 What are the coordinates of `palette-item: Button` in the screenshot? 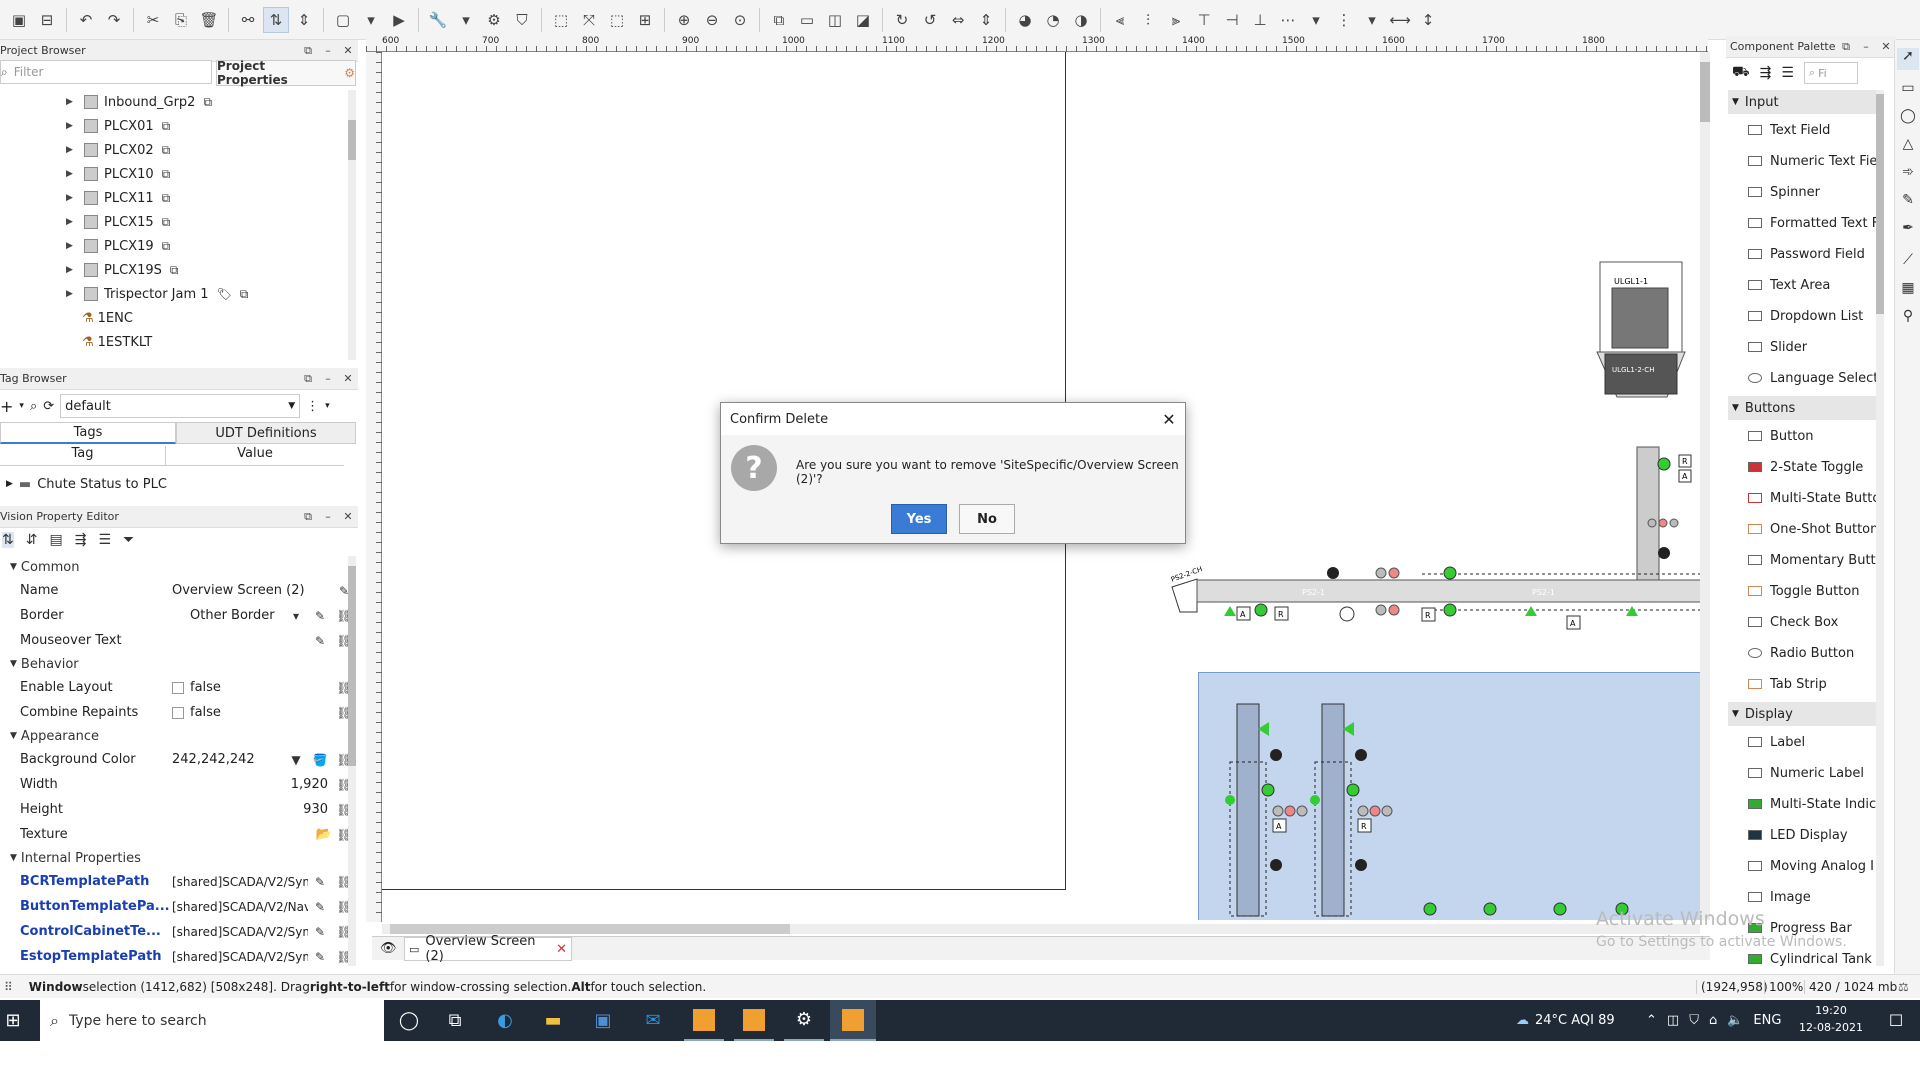 It's located at (1781, 436).